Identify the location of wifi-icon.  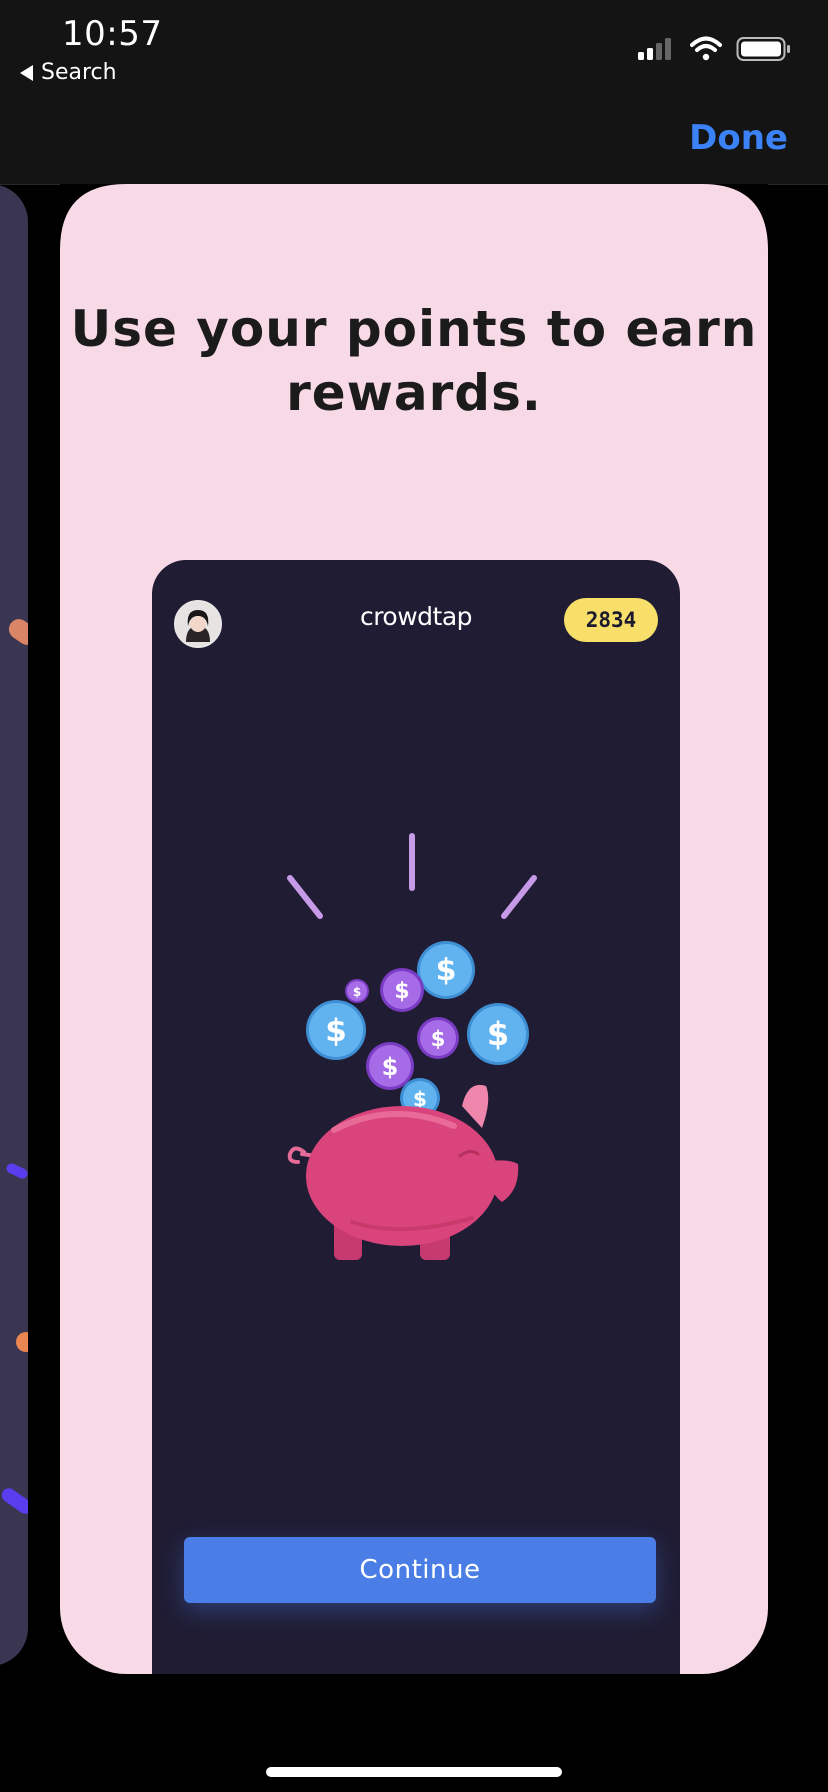
(706, 48).